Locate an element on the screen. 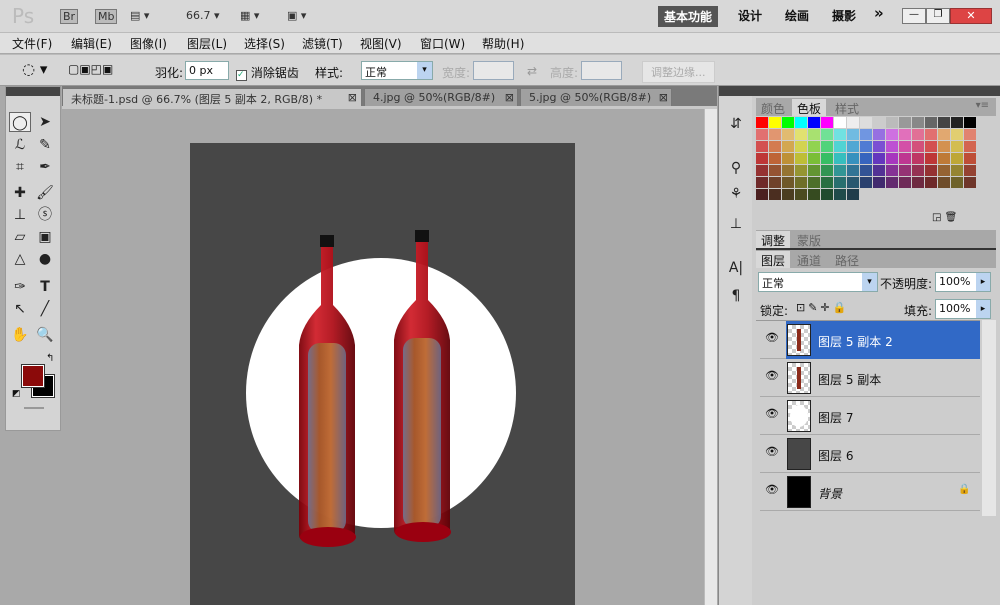  tab-paths: 路径 is located at coordinates (847, 259).